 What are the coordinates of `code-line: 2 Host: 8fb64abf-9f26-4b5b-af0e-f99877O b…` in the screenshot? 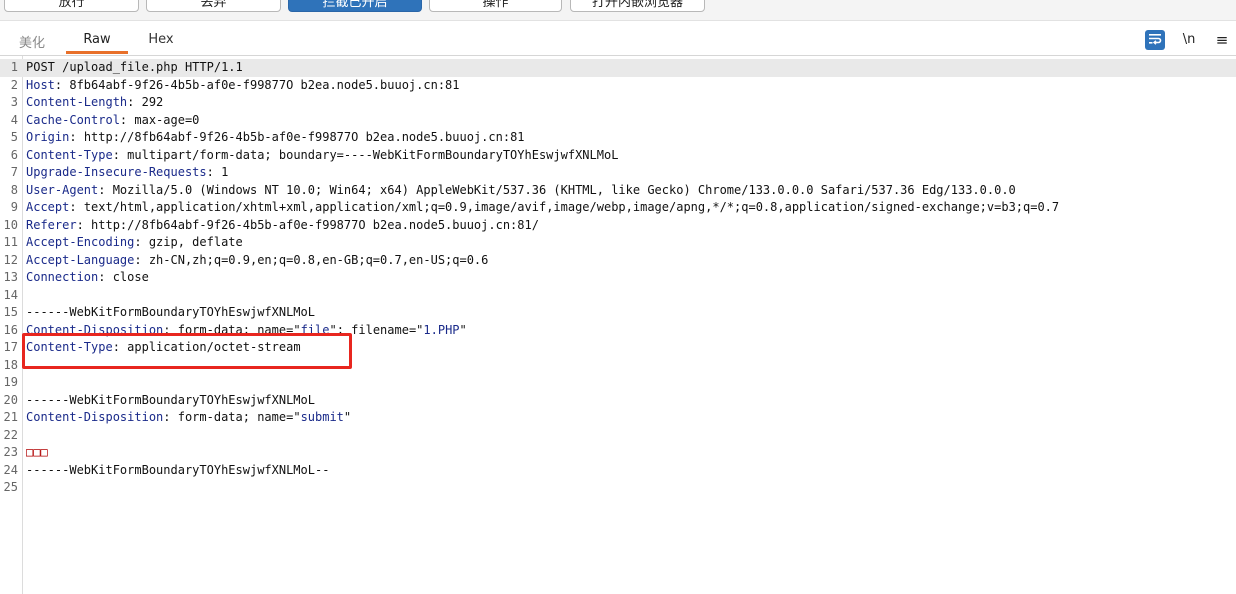 It's located at (618, 86).